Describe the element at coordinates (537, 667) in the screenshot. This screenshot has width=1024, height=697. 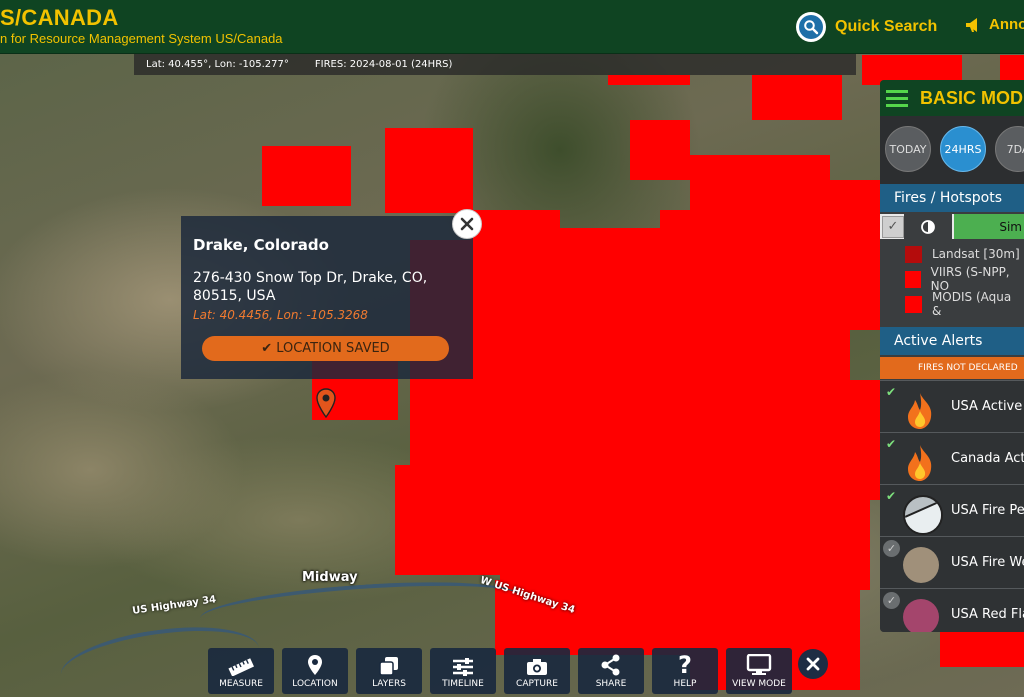
I see `camera-icon` at that location.